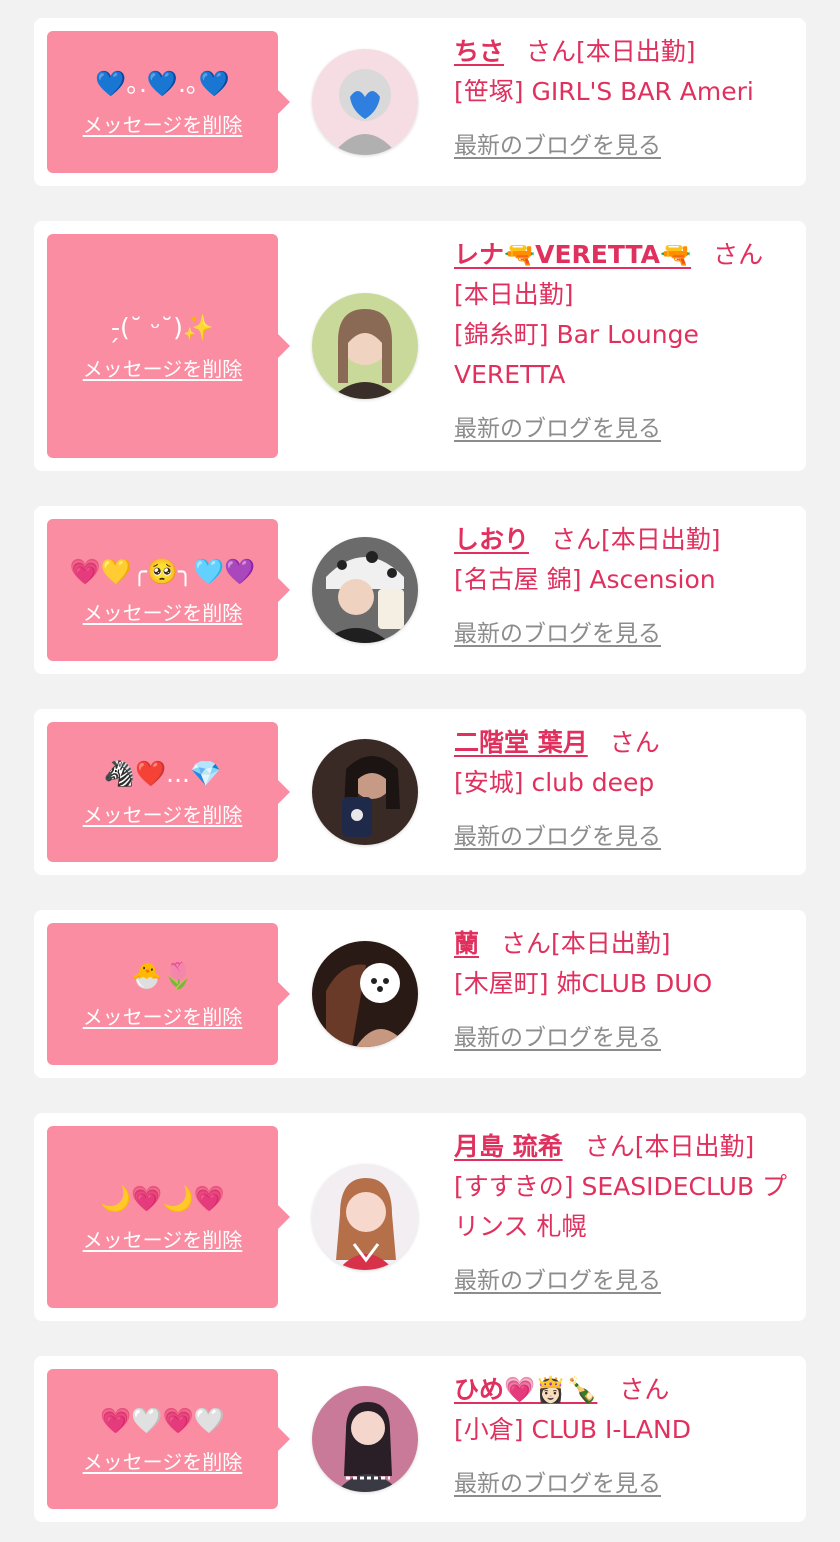 This screenshot has width=840, height=1542. Describe the element at coordinates (162, 773) in the screenshot. I see `message-text: 🦓❤️...💎` at that location.